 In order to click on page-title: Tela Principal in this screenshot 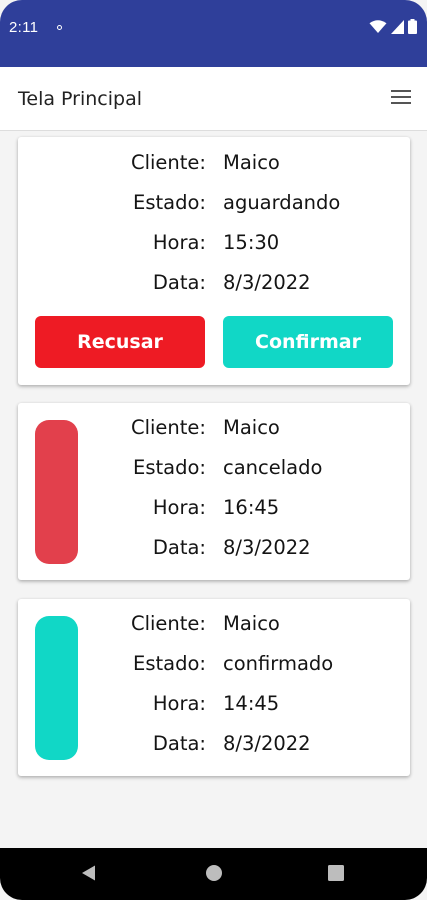, I will do `click(80, 99)`.